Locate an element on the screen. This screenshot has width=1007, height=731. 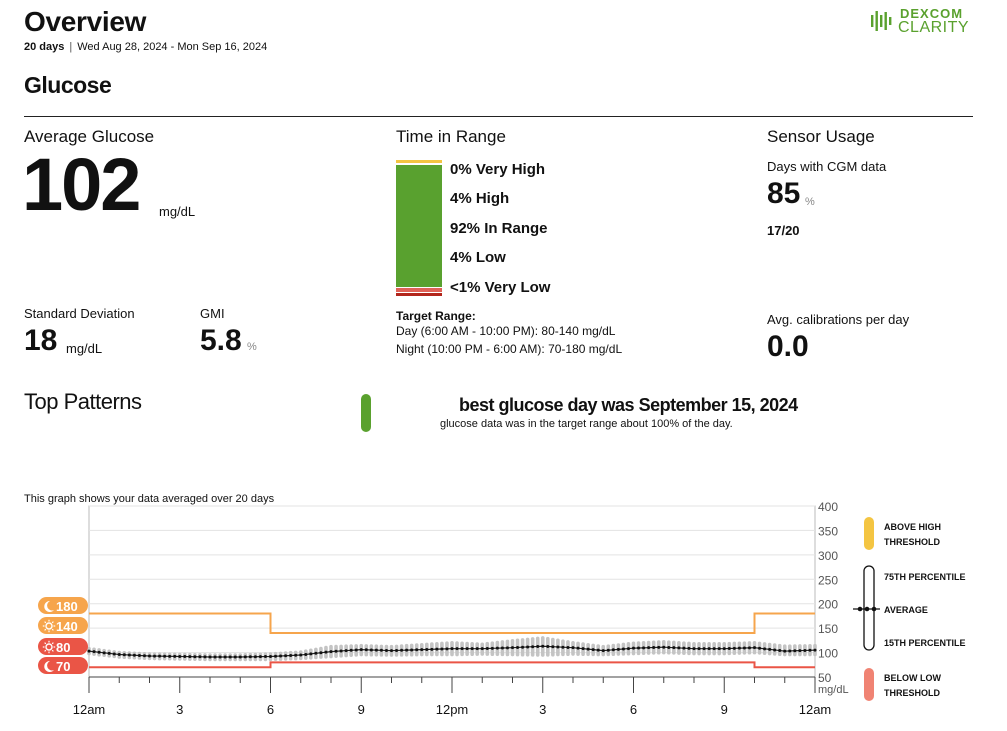
days-with-cgm-value: 85 is located at coordinates (784, 193).